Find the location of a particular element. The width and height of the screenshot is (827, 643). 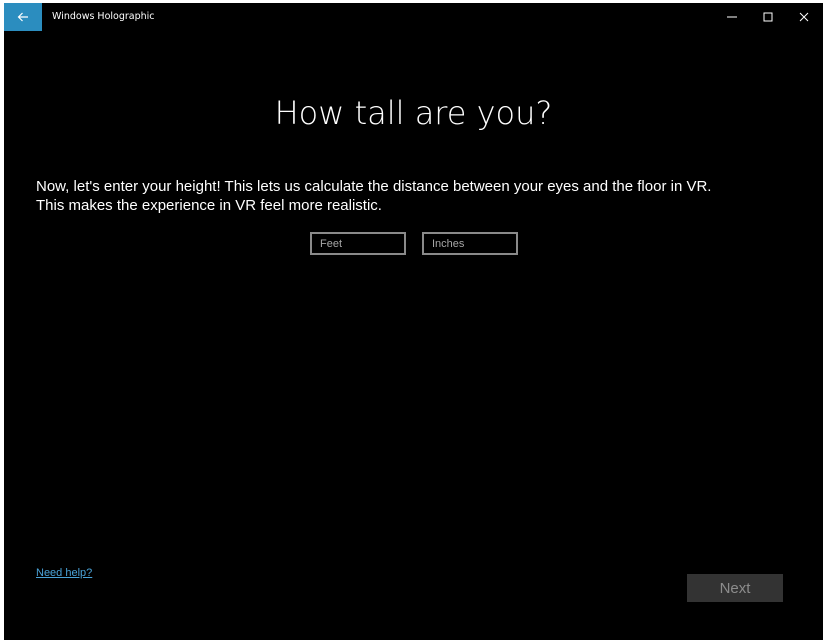

minimize-icon is located at coordinates (732, 17).